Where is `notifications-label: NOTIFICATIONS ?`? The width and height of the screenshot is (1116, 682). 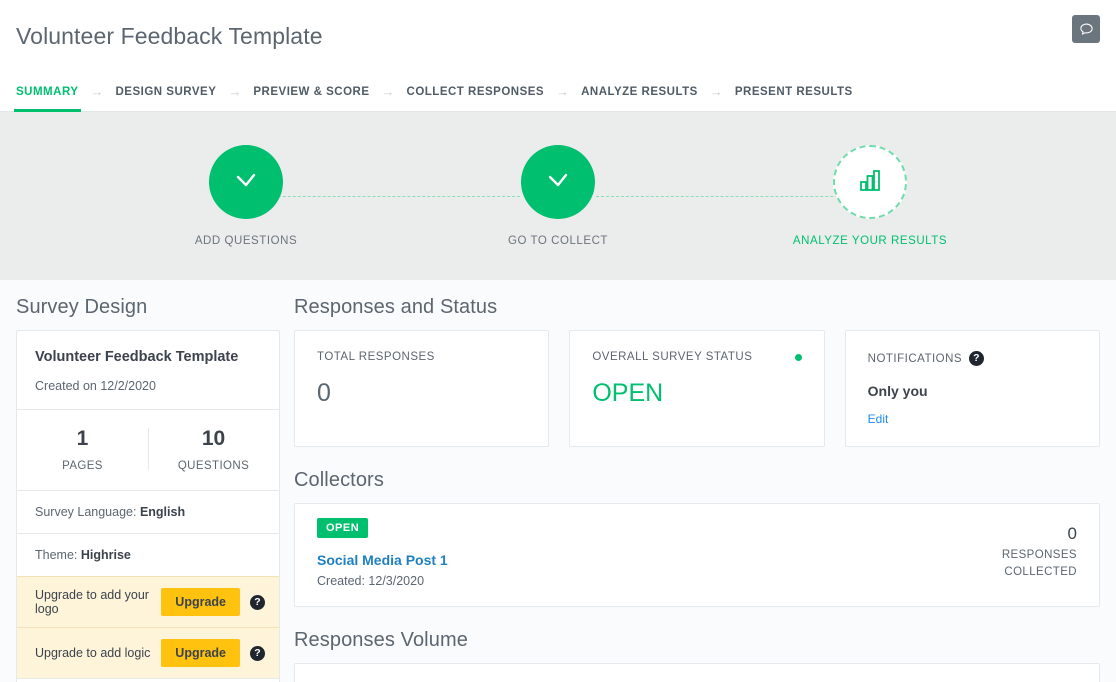 notifications-label: NOTIFICATIONS ? is located at coordinates (972, 358).